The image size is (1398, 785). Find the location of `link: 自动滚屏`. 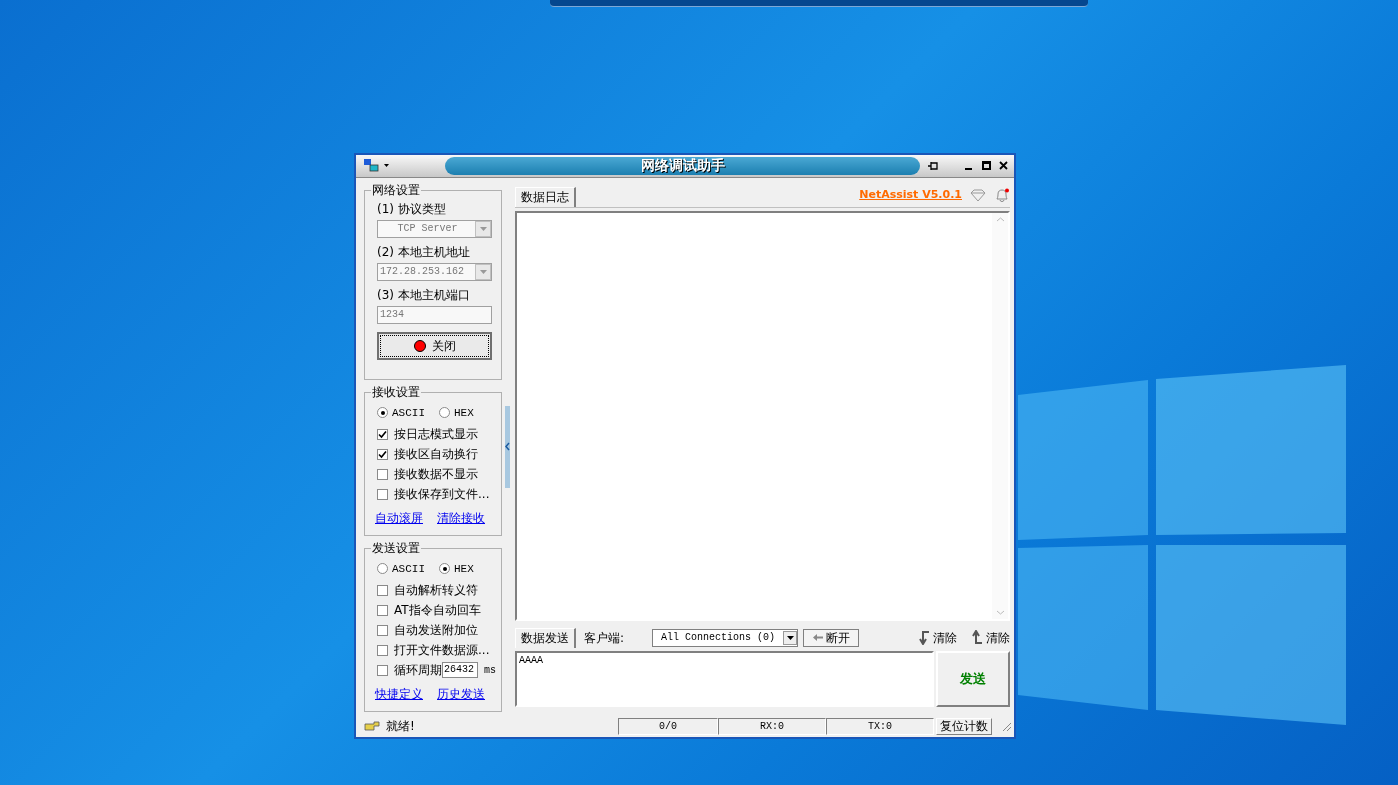

link: 自动滚屏 is located at coordinates (399, 518).